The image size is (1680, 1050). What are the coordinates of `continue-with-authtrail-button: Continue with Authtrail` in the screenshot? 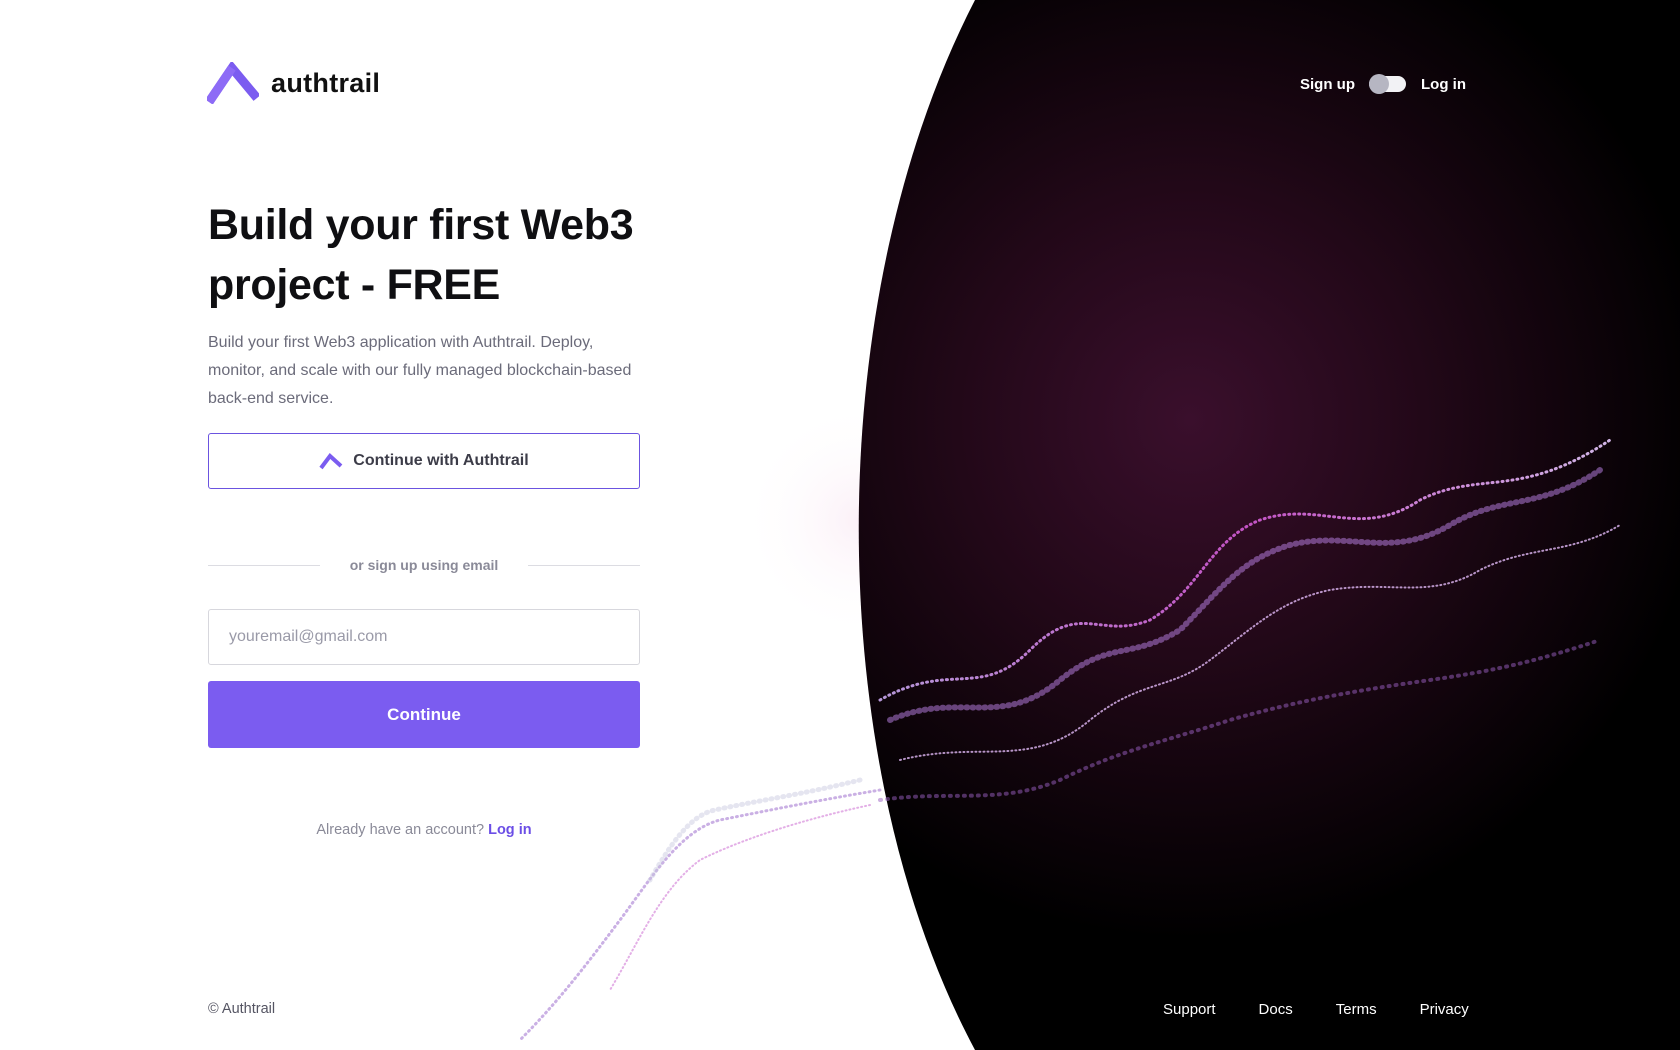 It's located at (424, 461).